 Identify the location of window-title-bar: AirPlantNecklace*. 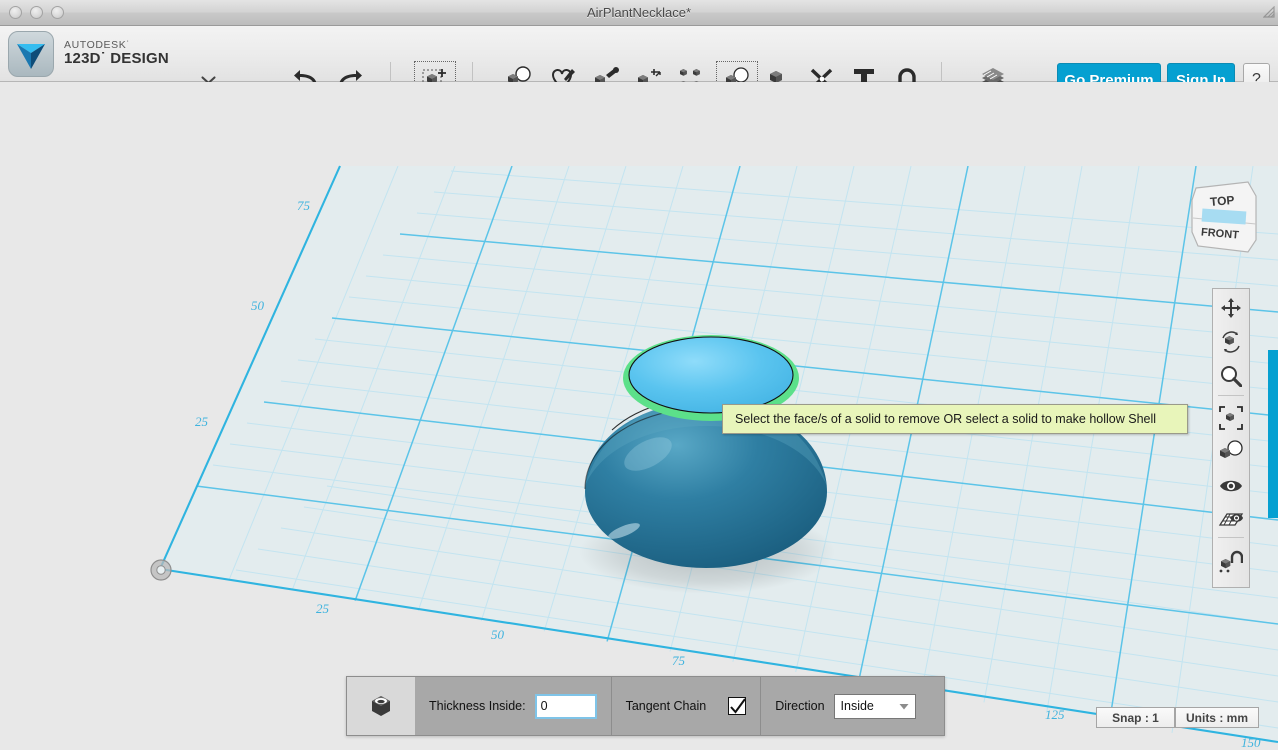
(639, 13).